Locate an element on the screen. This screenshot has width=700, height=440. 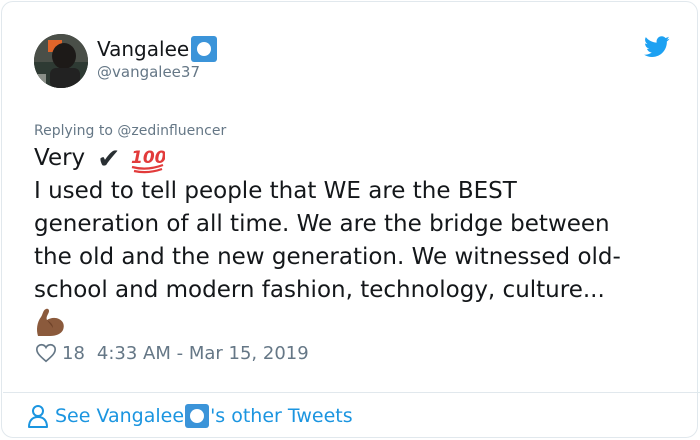
person-outline-icon is located at coordinates (38, 416).